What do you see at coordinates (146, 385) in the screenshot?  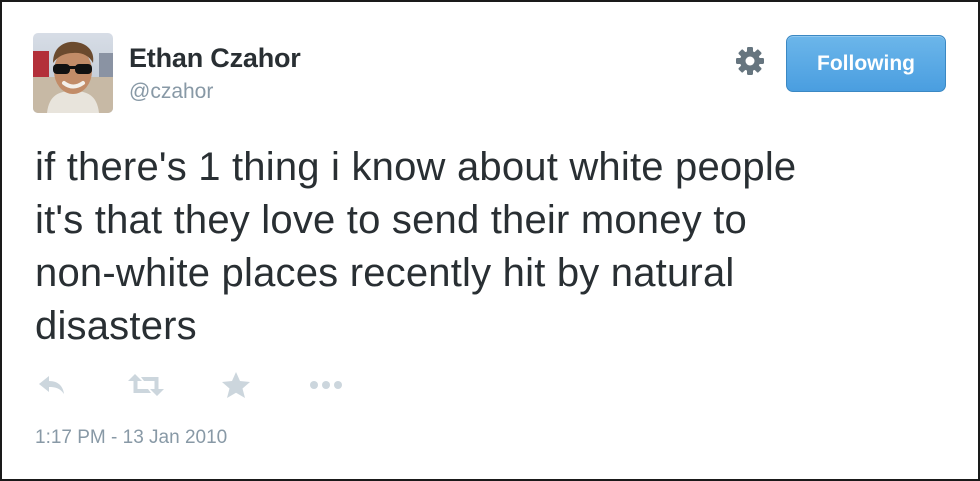 I see `retweet-icon` at bounding box center [146, 385].